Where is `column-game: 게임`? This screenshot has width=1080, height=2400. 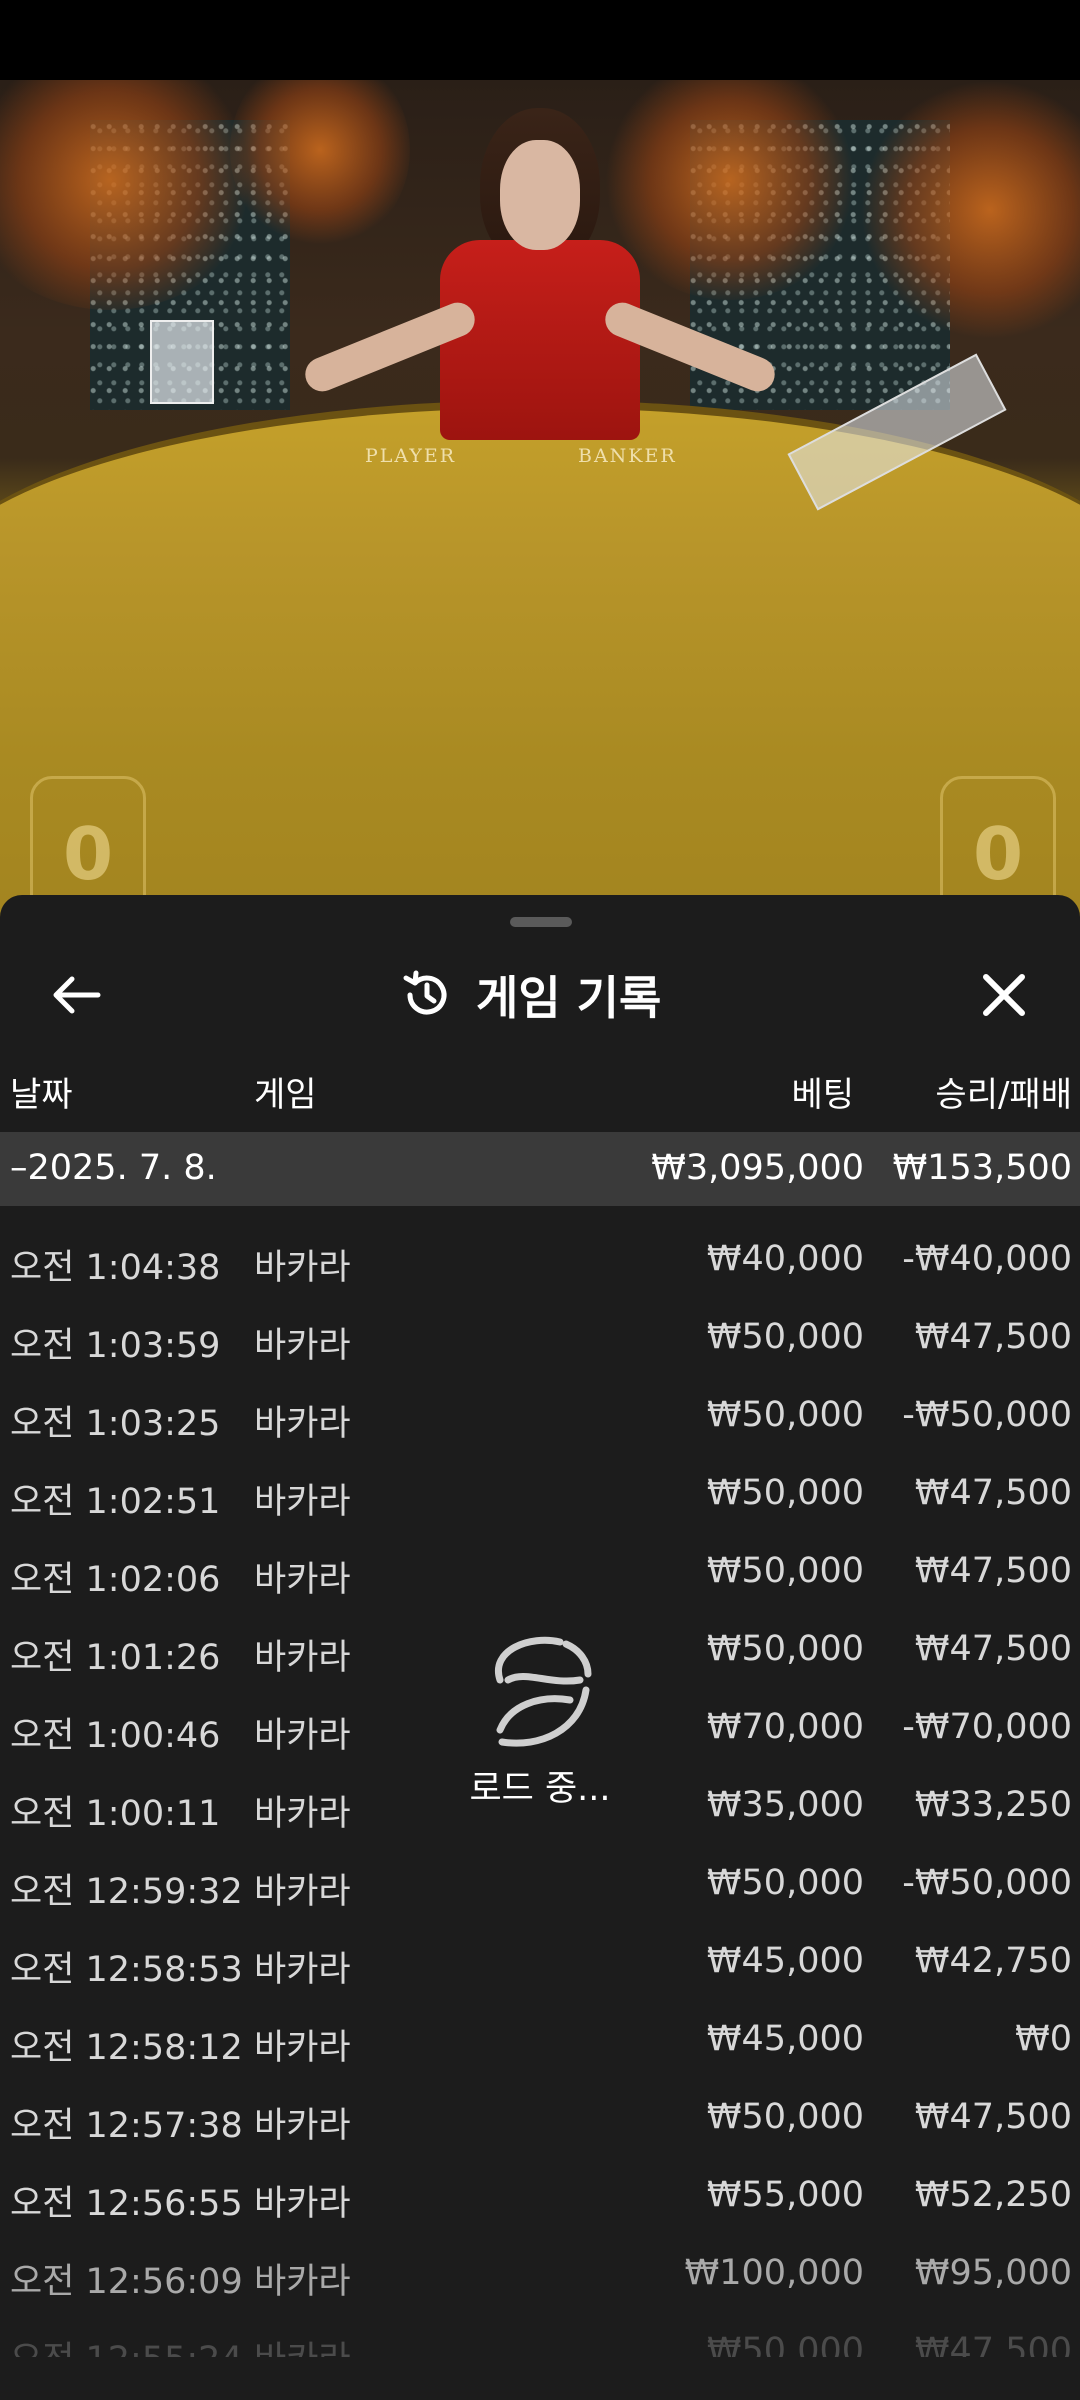 column-game: 게임 is located at coordinates (285, 1095).